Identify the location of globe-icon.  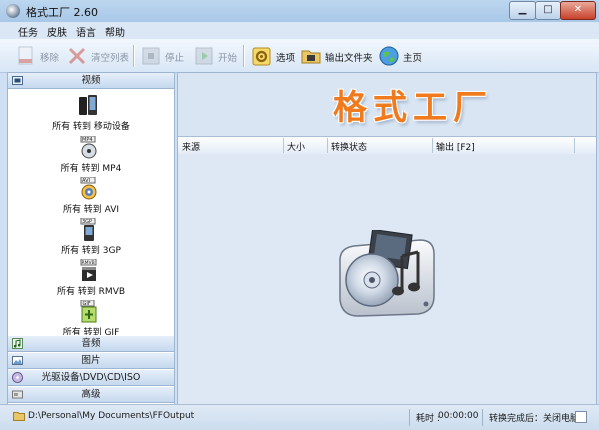
(389, 56).